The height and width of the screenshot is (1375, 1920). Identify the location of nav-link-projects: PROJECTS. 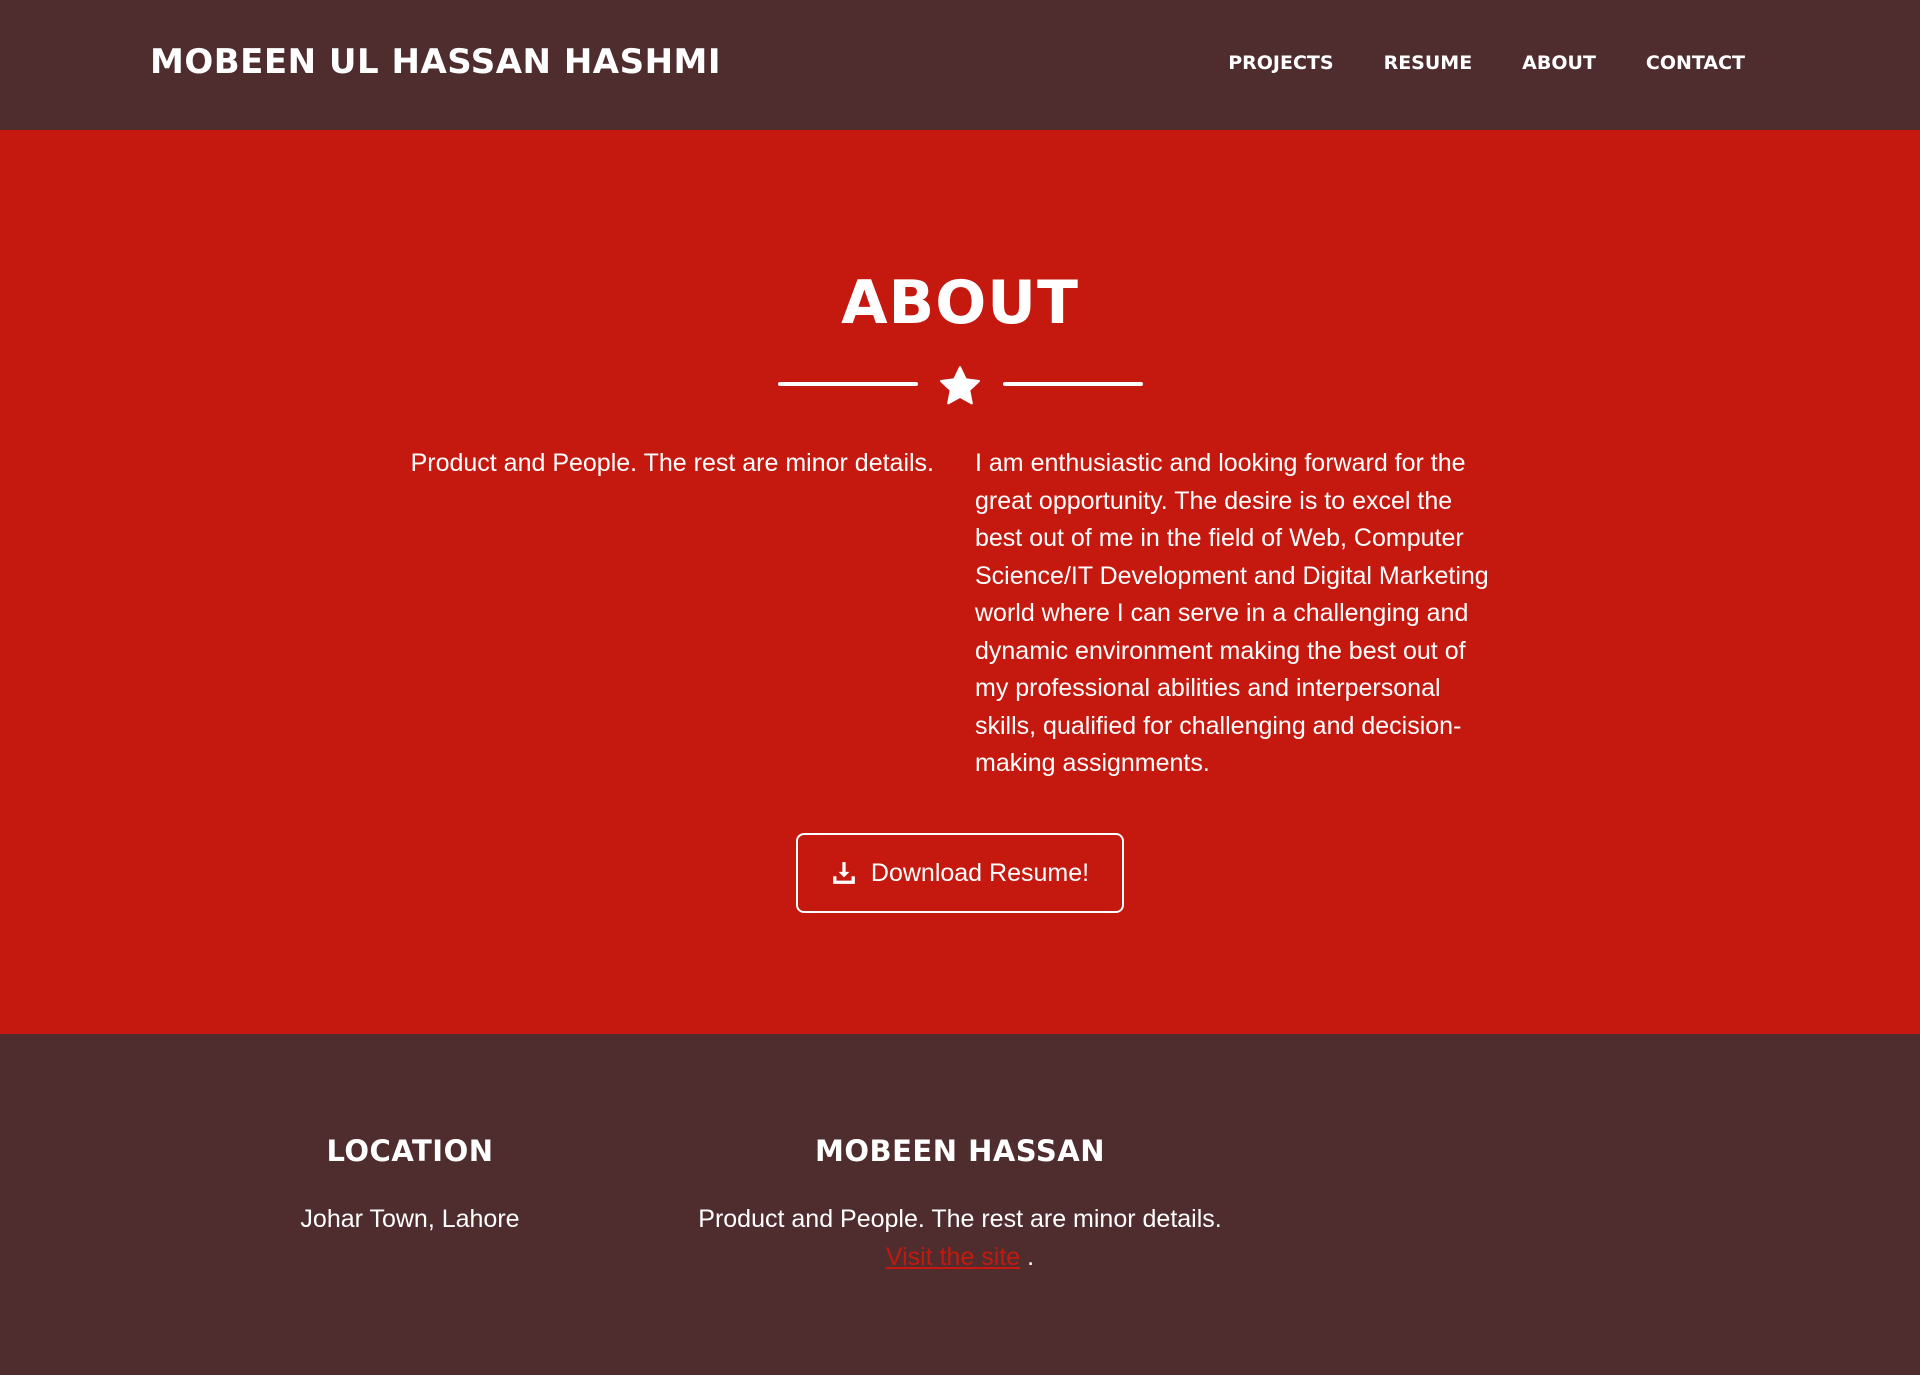
(1280, 63).